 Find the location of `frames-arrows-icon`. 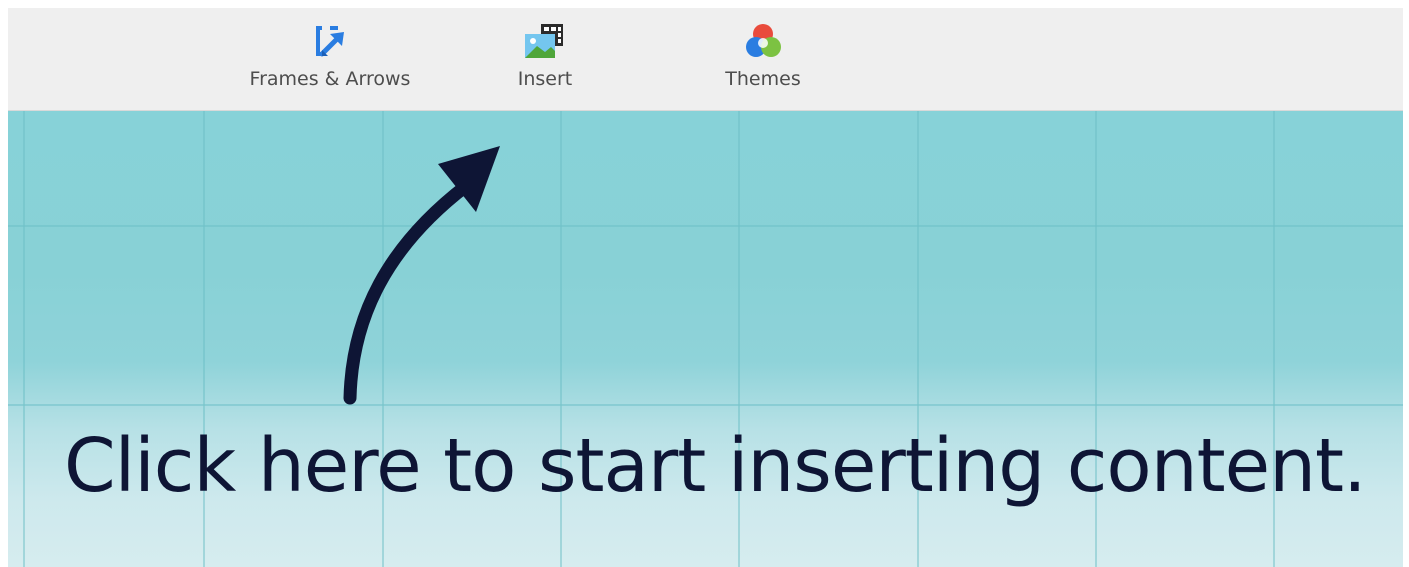

frames-arrows-icon is located at coordinates (330, 41).